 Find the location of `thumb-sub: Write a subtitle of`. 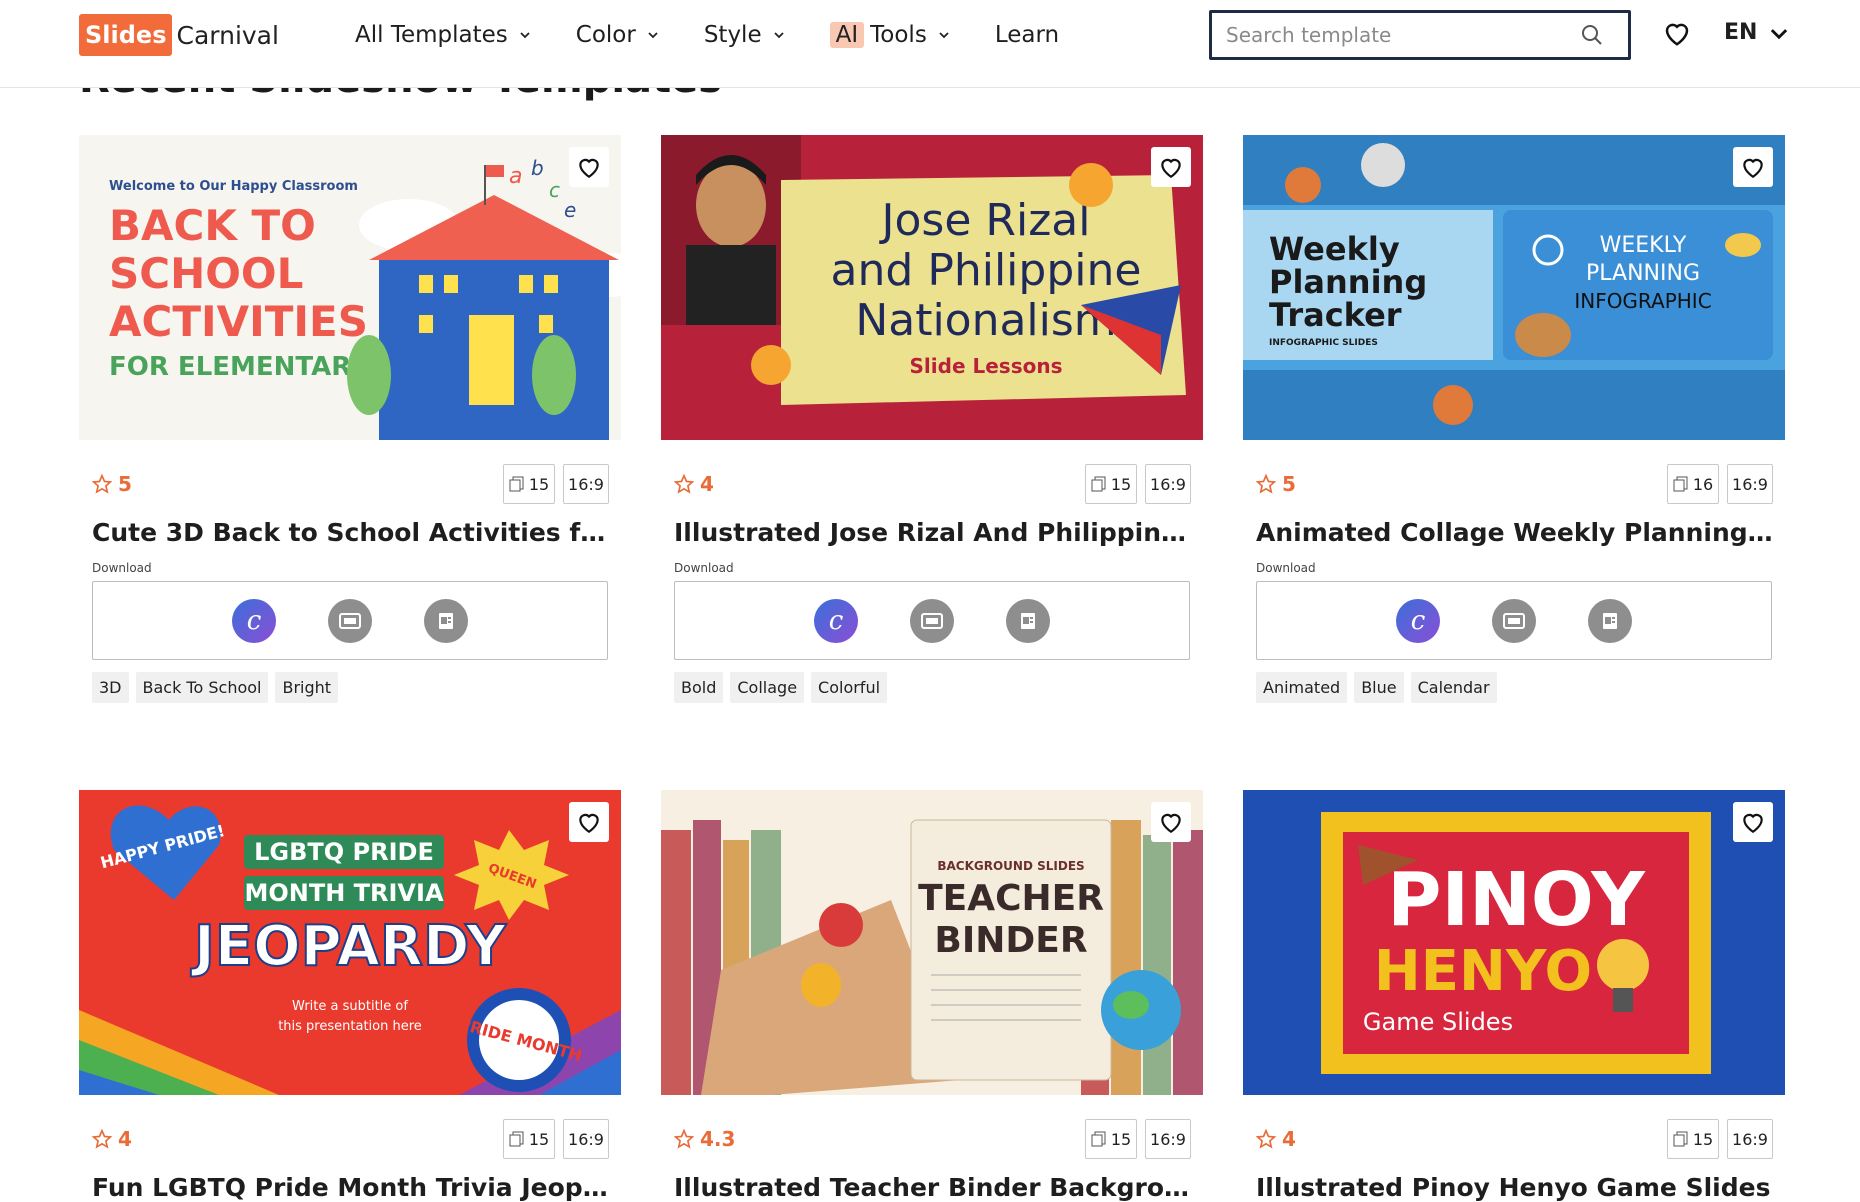

thumb-sub: Write a subtitle of is located at coordinates (350, 1006).